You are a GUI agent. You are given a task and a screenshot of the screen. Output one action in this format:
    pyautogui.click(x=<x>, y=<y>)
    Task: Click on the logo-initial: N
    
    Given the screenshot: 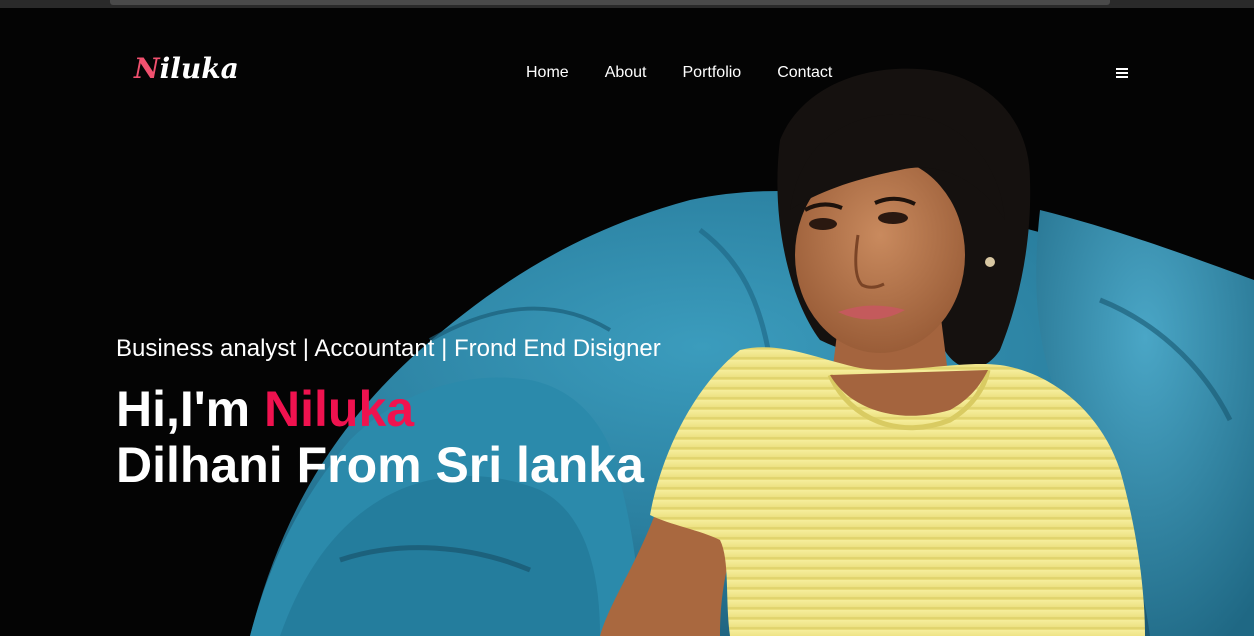 What is the action you would take?
    pyautogui.click(x=147, y=68)
    